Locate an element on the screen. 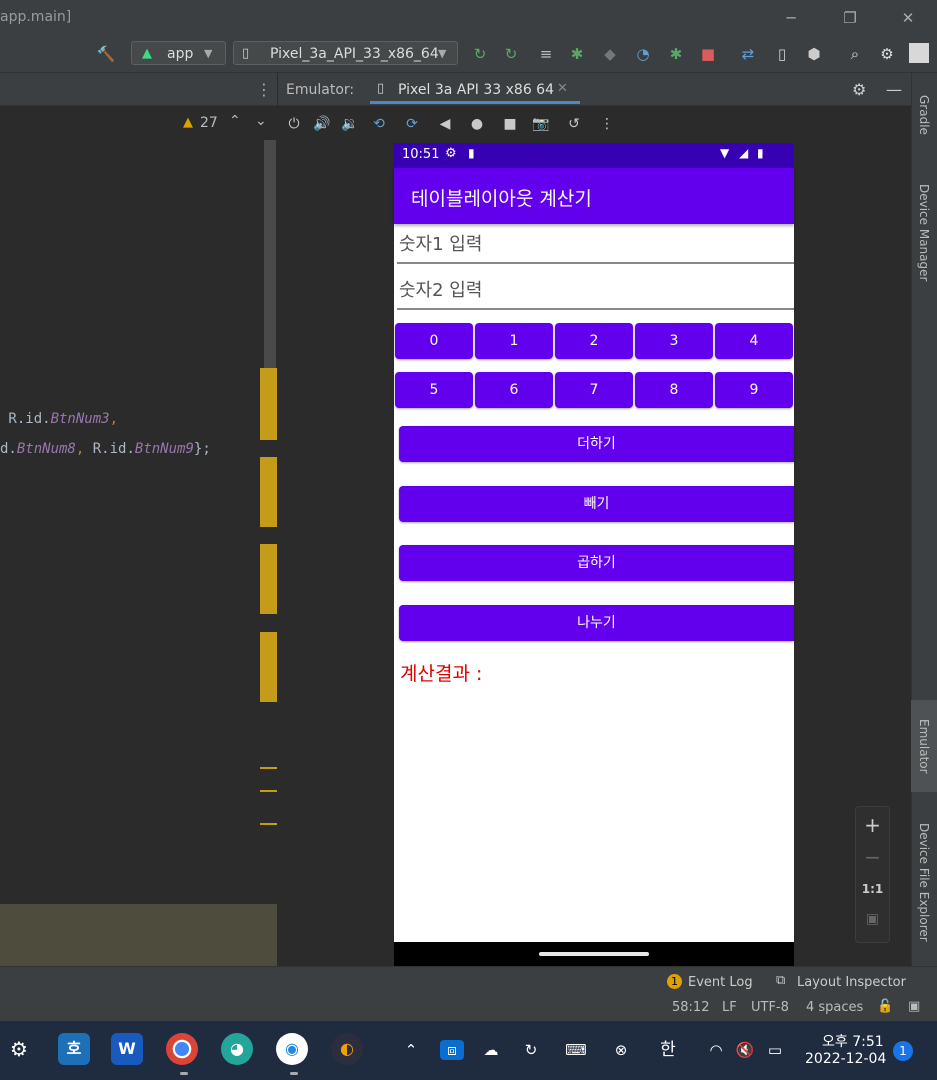 This screenshot has width=937, height=1080. apply-code-changes-icon: ↻ is located at coordinates (511, 54).